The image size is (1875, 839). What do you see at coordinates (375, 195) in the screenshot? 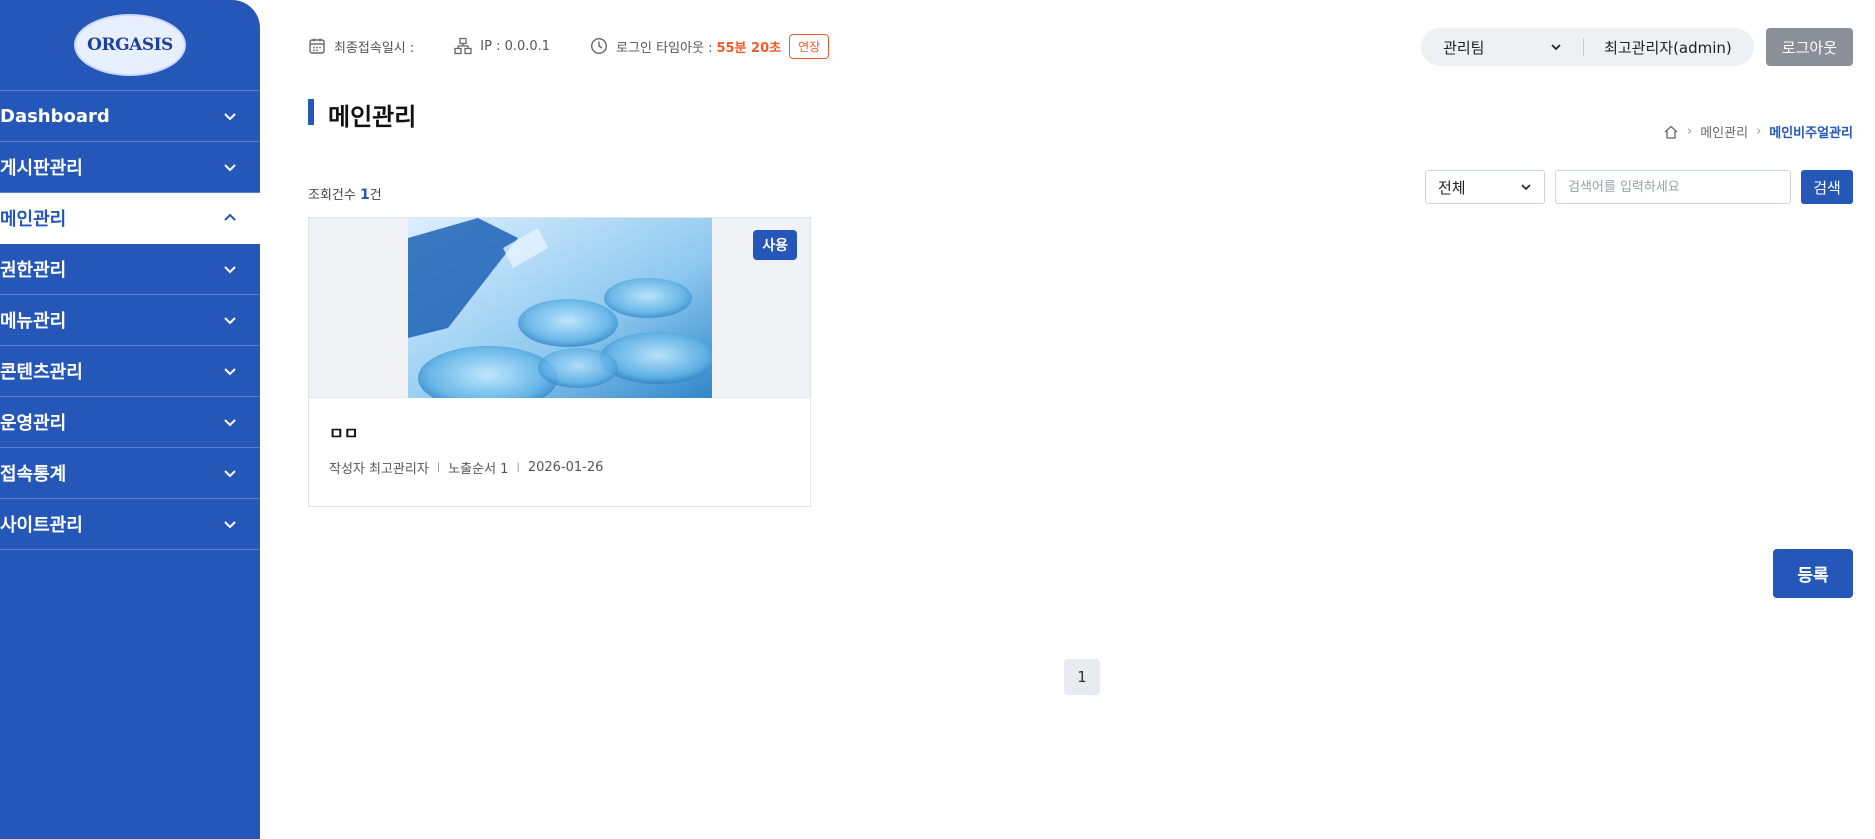
I see `count-unit: 건` at bounding box center [375, 195].